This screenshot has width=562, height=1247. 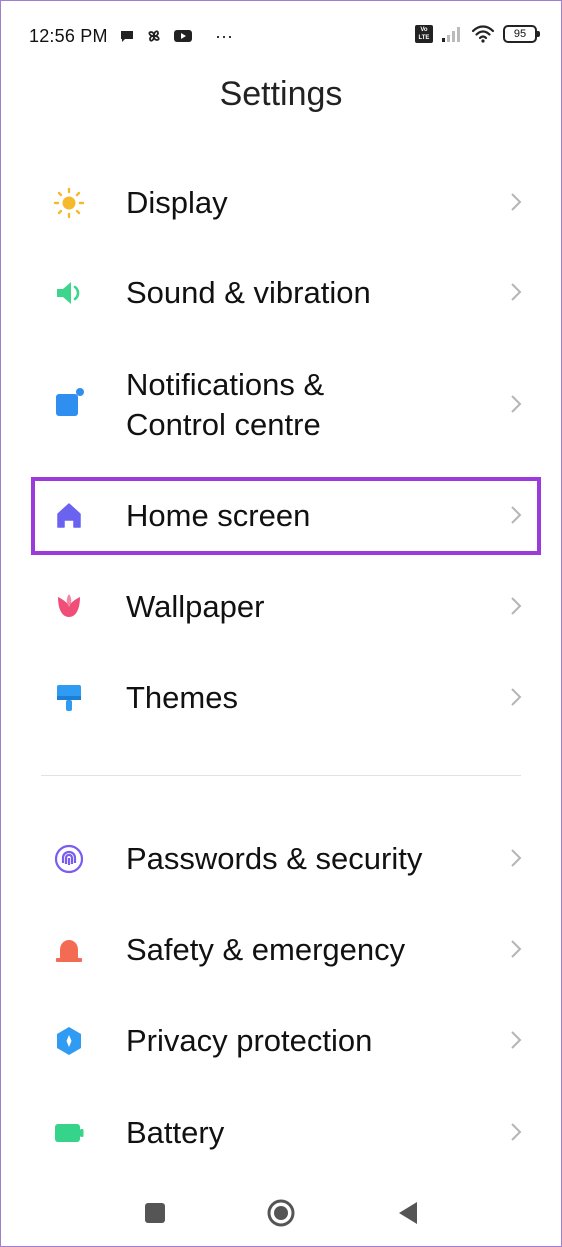 What do you see at coordinates (70, 402) in the screenshot?
I see `notification-icon` at bounding box center [70, 402].